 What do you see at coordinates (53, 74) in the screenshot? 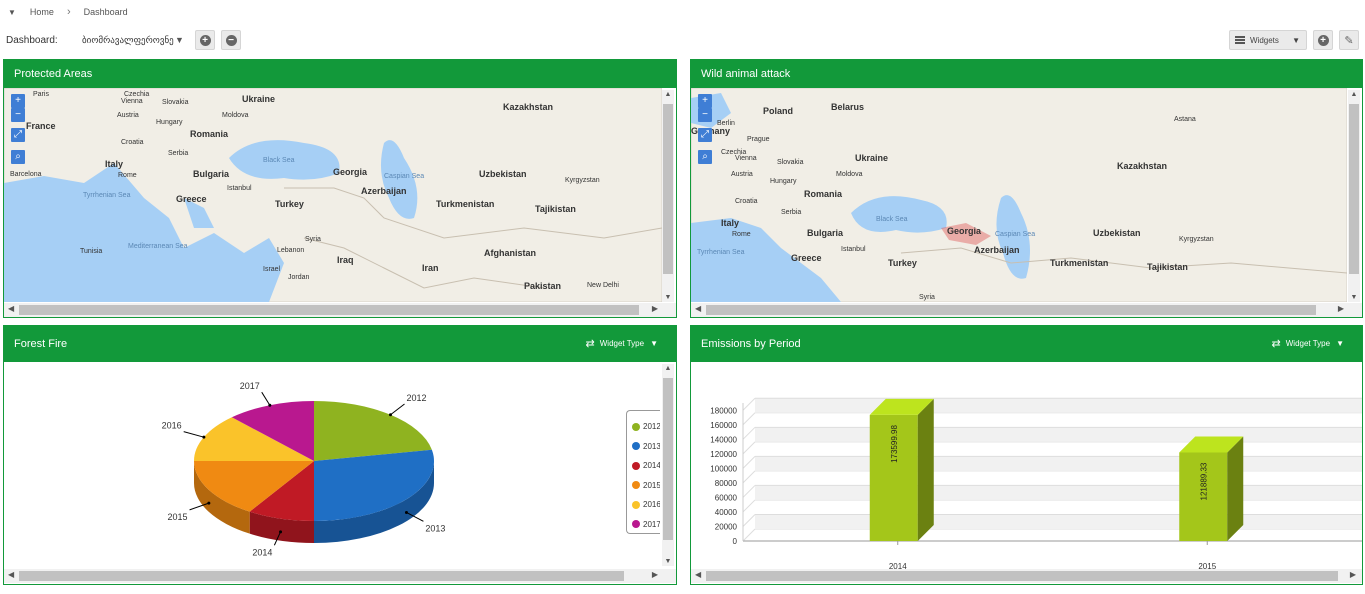
I see `widget-title: Protected Areas` at bounding box center [53, 74].